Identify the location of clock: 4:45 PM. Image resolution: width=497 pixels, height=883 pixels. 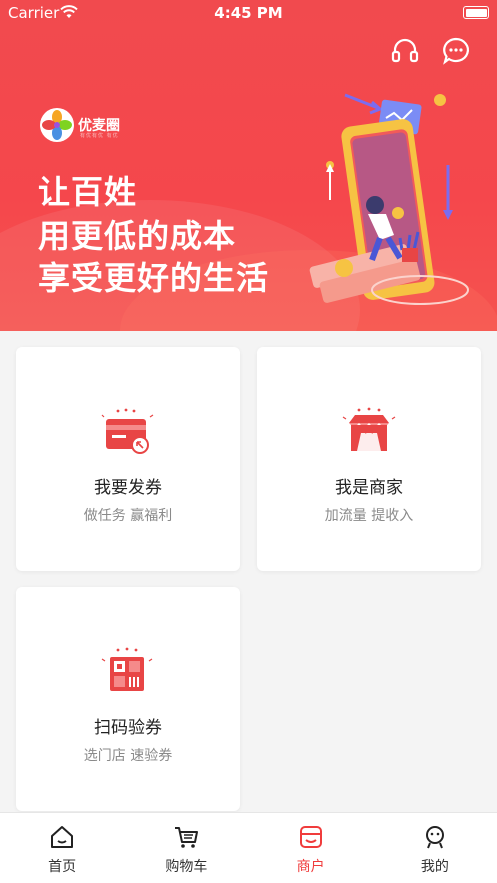
(248, 13).